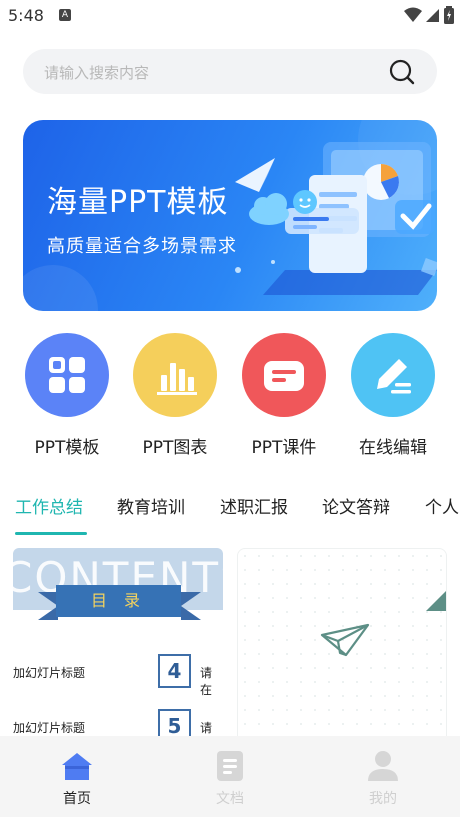  I want to click on signal-icon, so click(432, 15).